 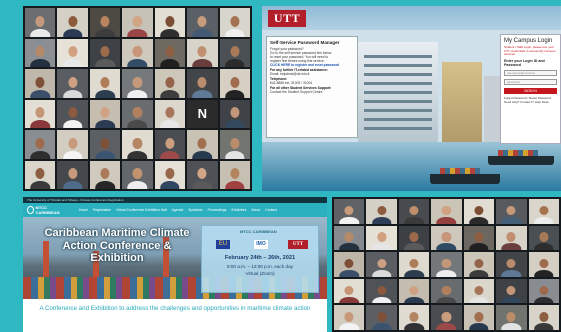 What do you see at coordinates (102, 210) in the screenshot?
I see `nav-item-registration: Registration` at bounding box center [102, 210].